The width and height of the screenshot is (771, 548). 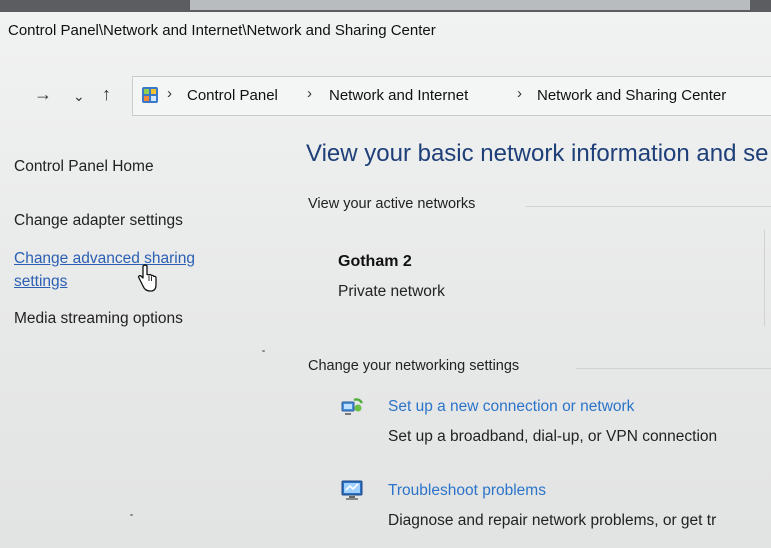 I want to click on troubleshoot-icon, so click(x=352, y=490).